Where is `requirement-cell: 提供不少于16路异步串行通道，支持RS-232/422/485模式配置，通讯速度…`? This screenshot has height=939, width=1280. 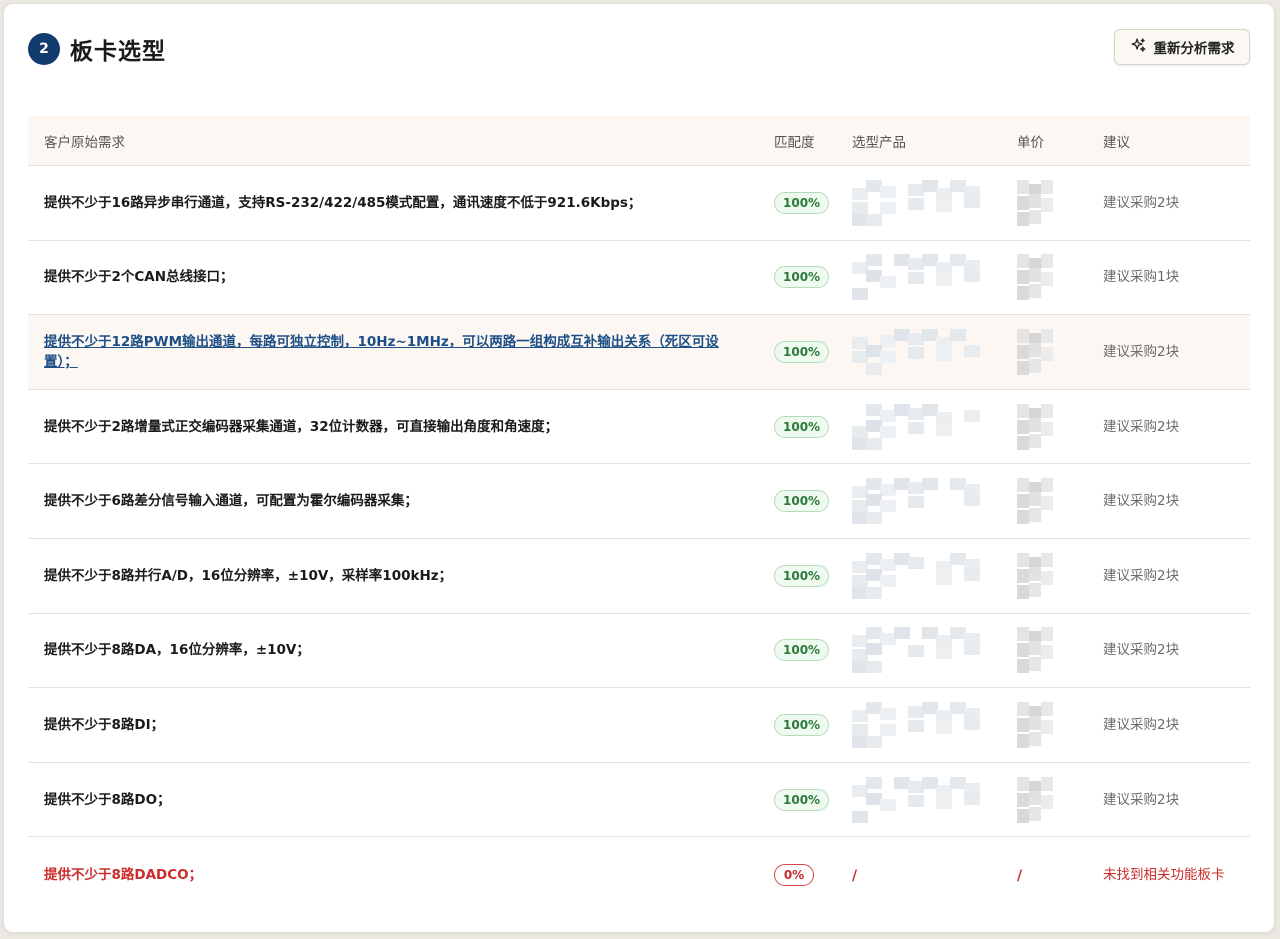 requirement-cell: 提供不少于16路异步串行通道，支持RS-232/422/485模式配置，通讯速度… is located at coordinates (392, 203).